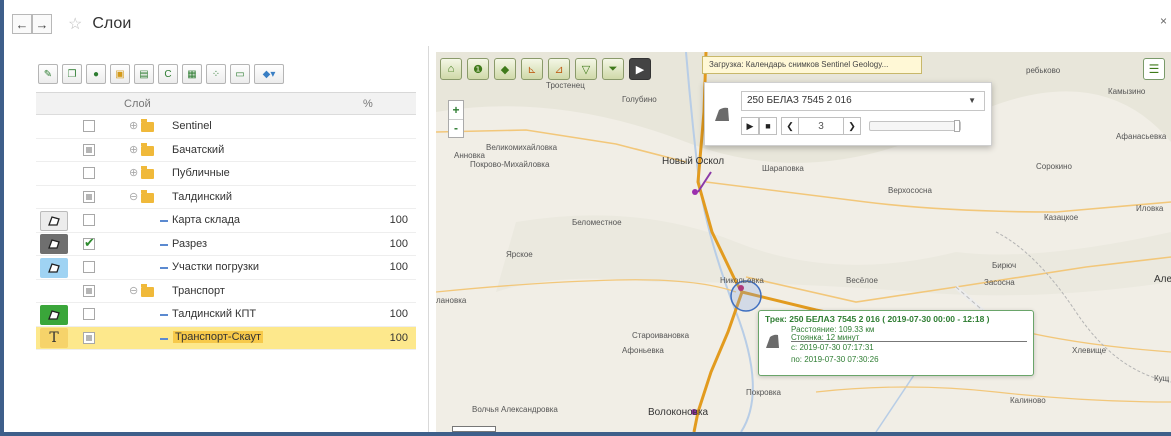  What do you see at coordinates (48, 74) in the screenshot?
I see `edit-layer-button: ✎` at bounding box center [48, 74].